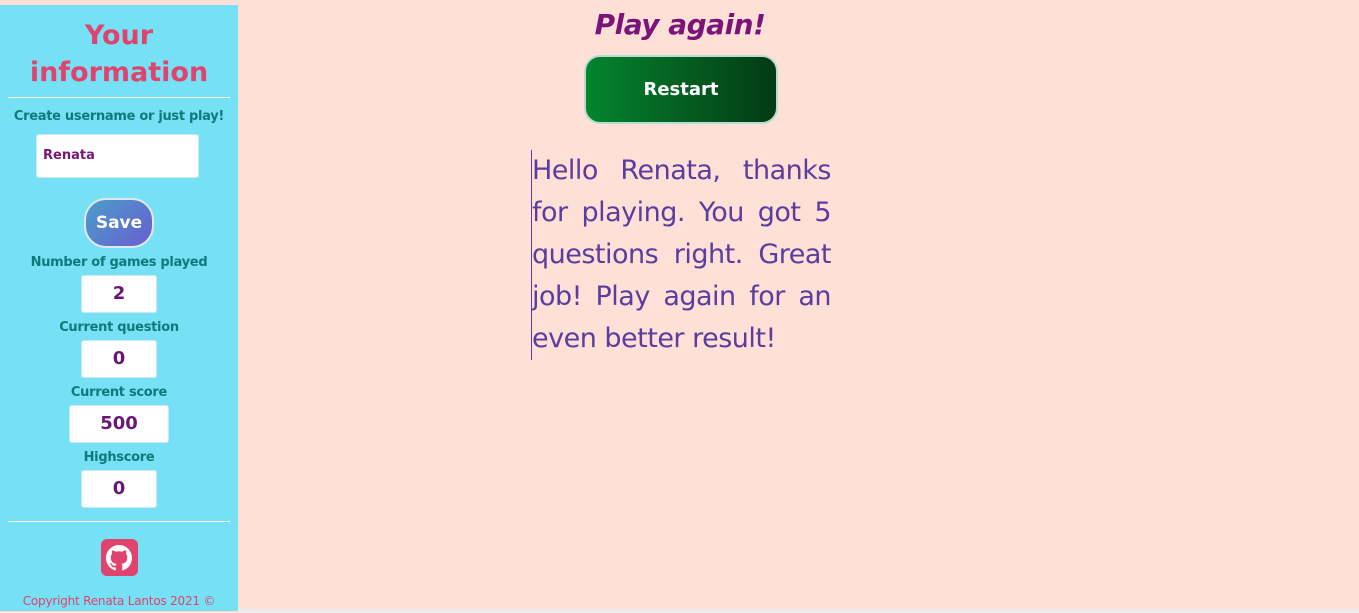  Describe the element at coordinates (119, 294) in the screenshot. I see `games-played-value: 2` at that location.